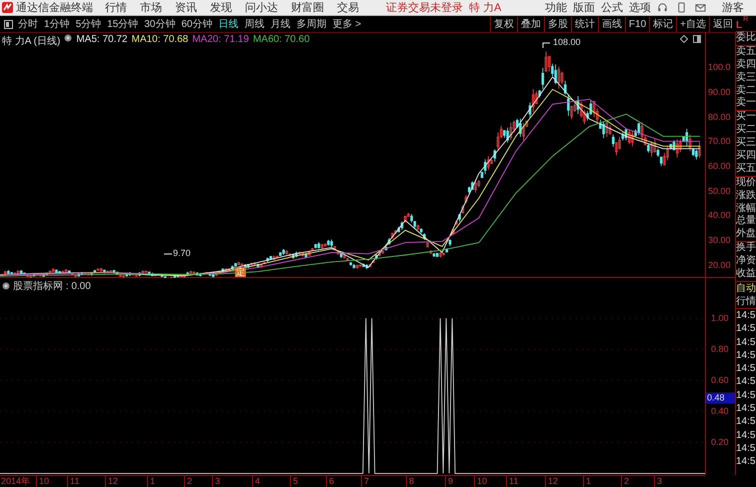  I want to click on period-tab: 多周期, so click(311, 24).